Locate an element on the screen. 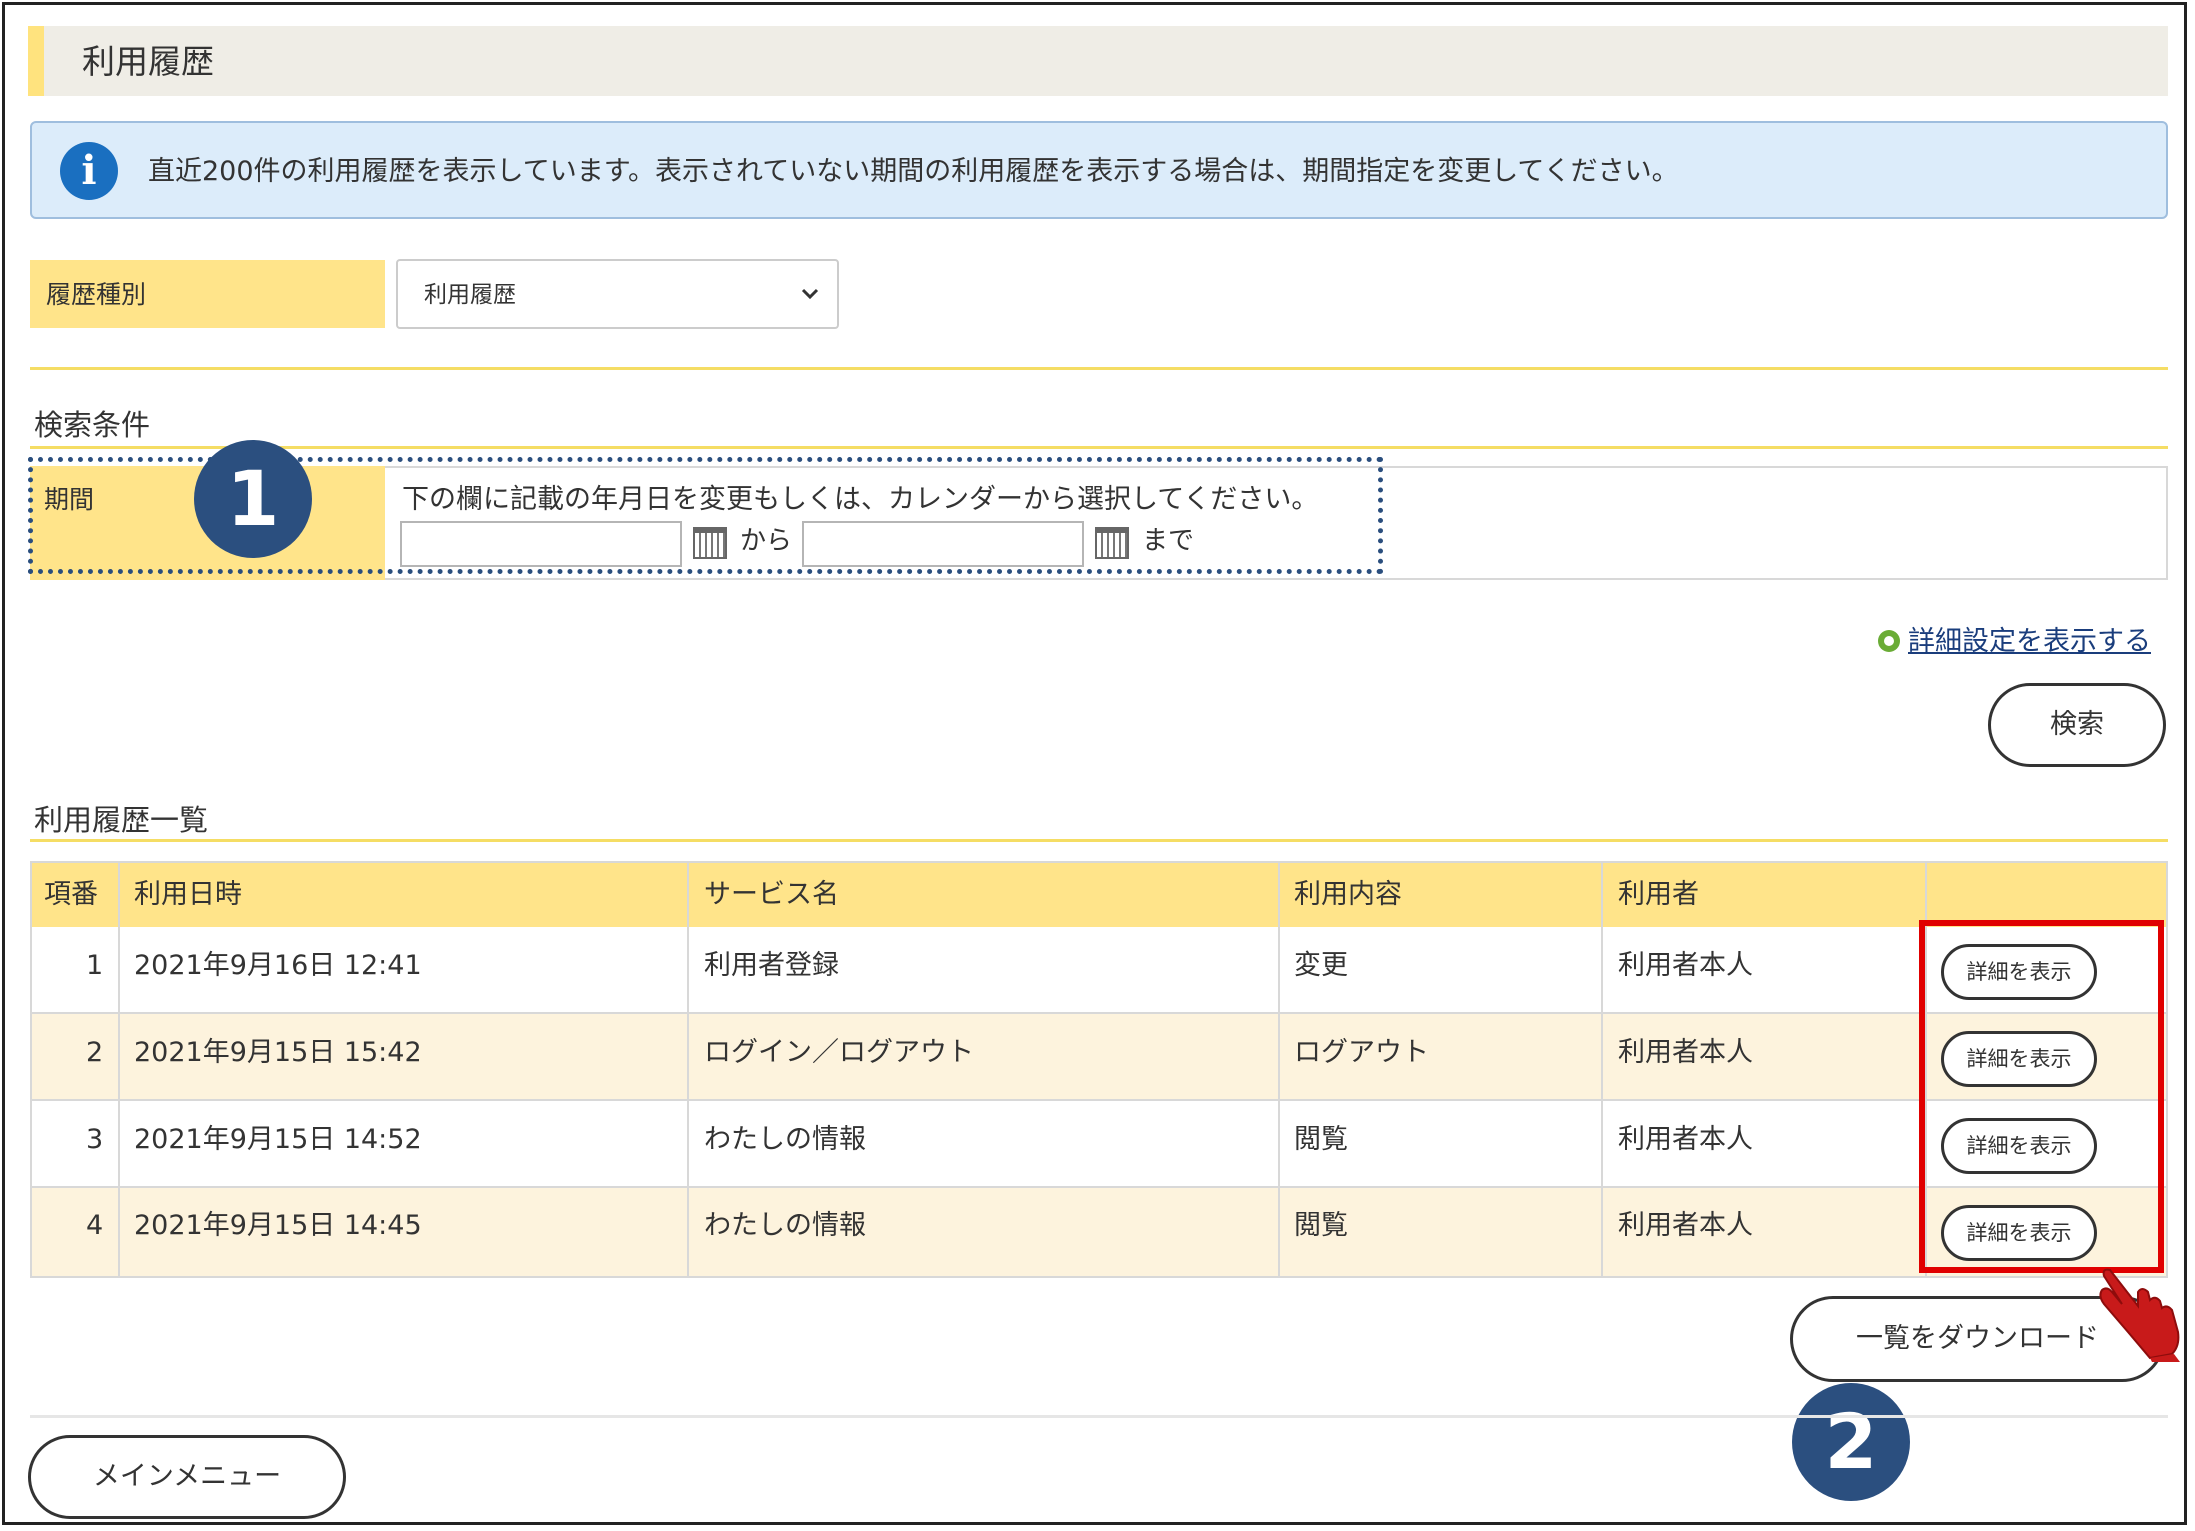 This screenshot has height=1531, width=2195. list-title-underline is located at coordinates (1099, 840).